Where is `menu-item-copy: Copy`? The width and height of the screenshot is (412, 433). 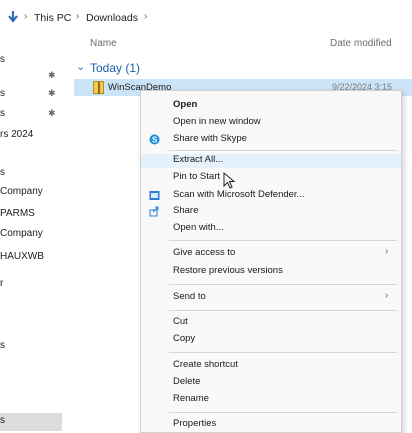 menu-item-copy: Copy is located at coordinates (271, 340).